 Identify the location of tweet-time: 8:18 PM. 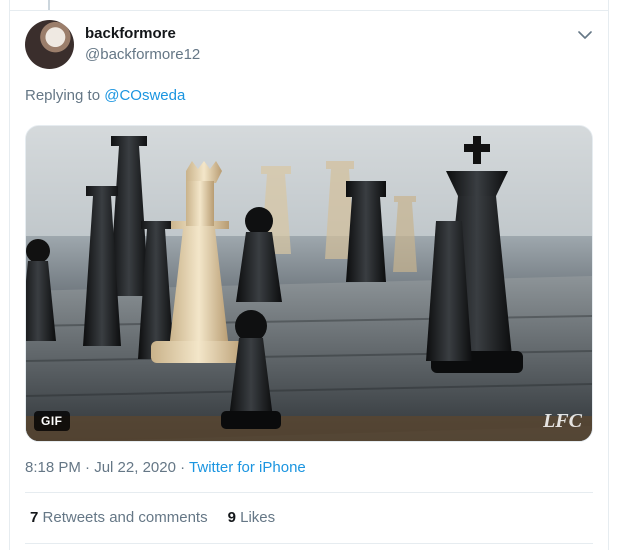
(53, 467).